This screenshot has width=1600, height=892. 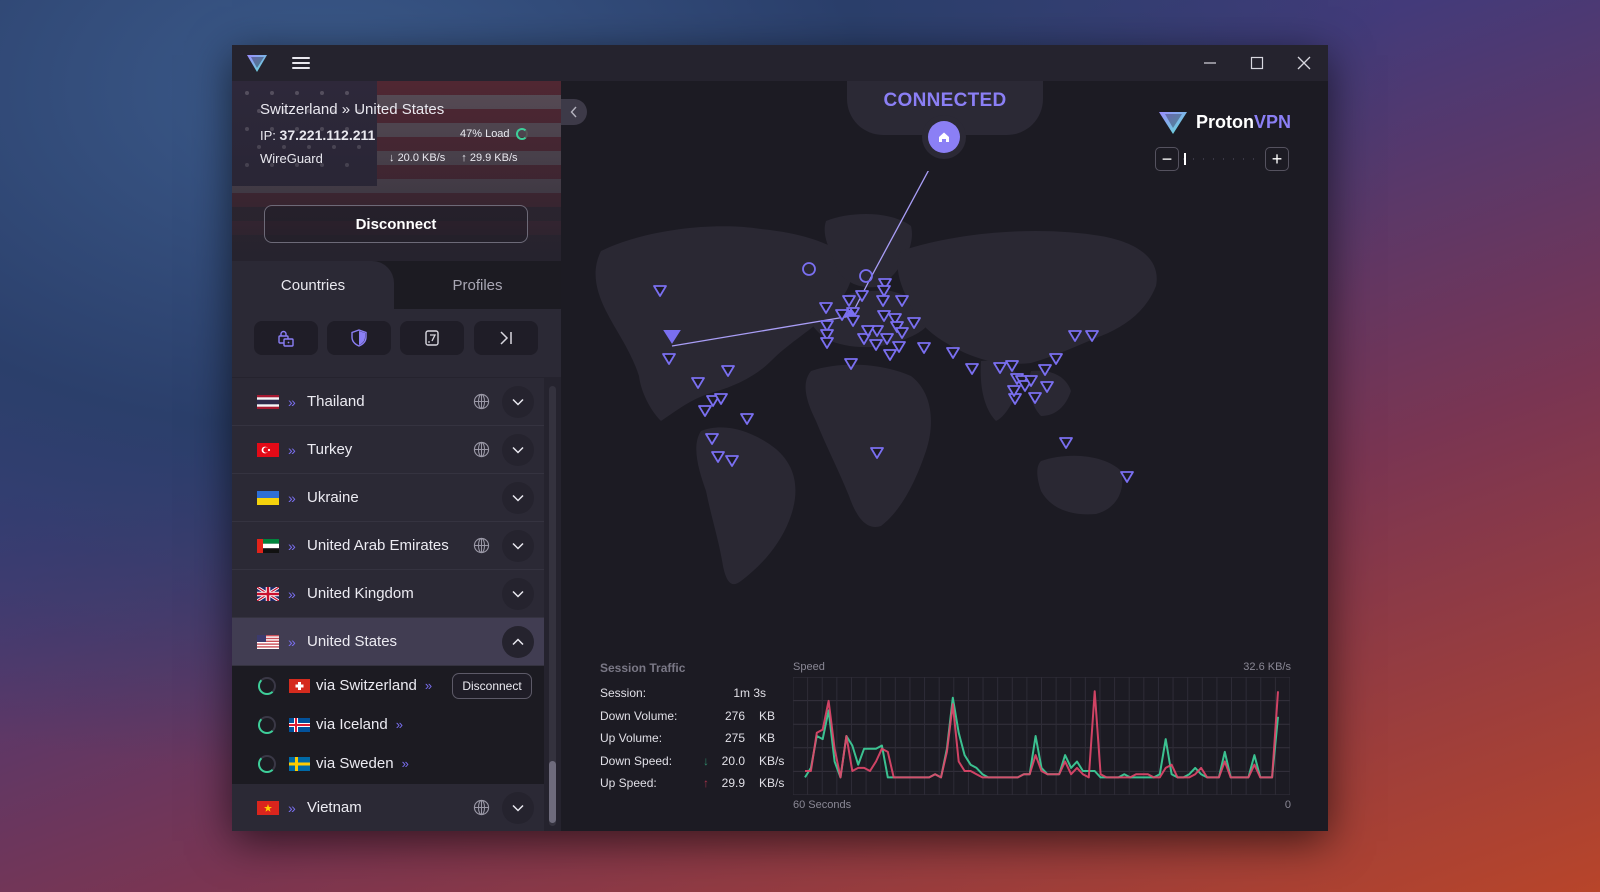 What do you see at coordinates (396, 224) in the screenshot?
I see `disconnect-button: Disconnect` at bounding box center [396, 224].